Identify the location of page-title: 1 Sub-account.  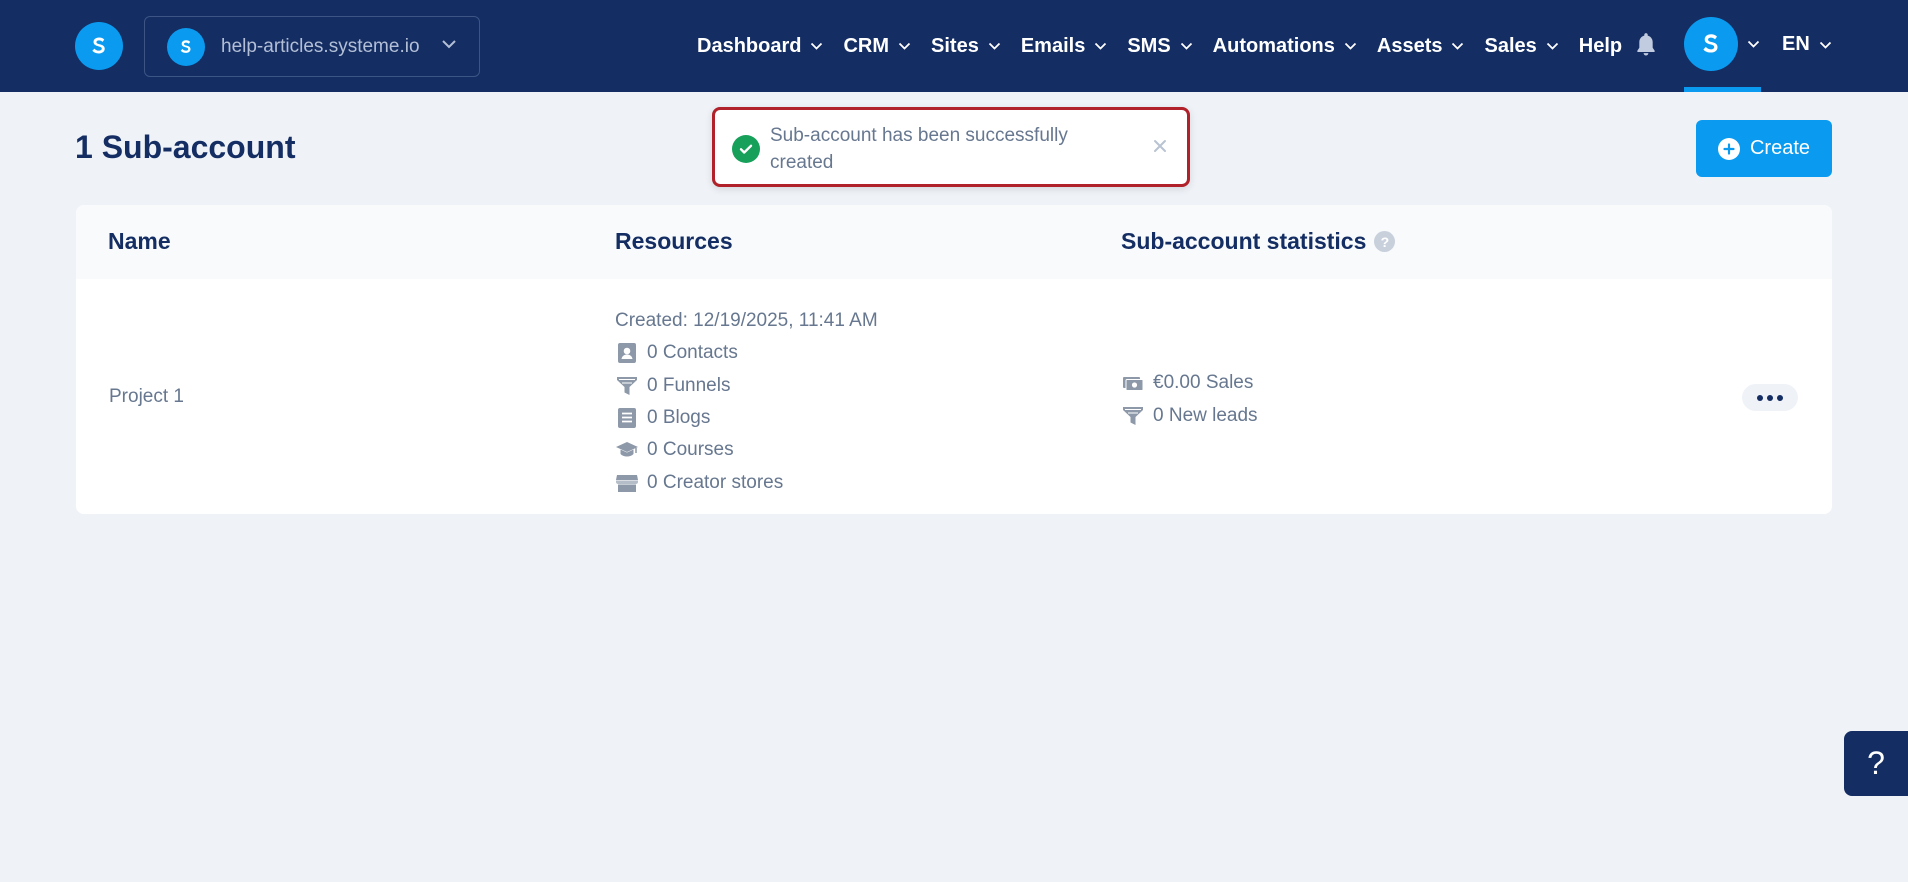
(185, 147).